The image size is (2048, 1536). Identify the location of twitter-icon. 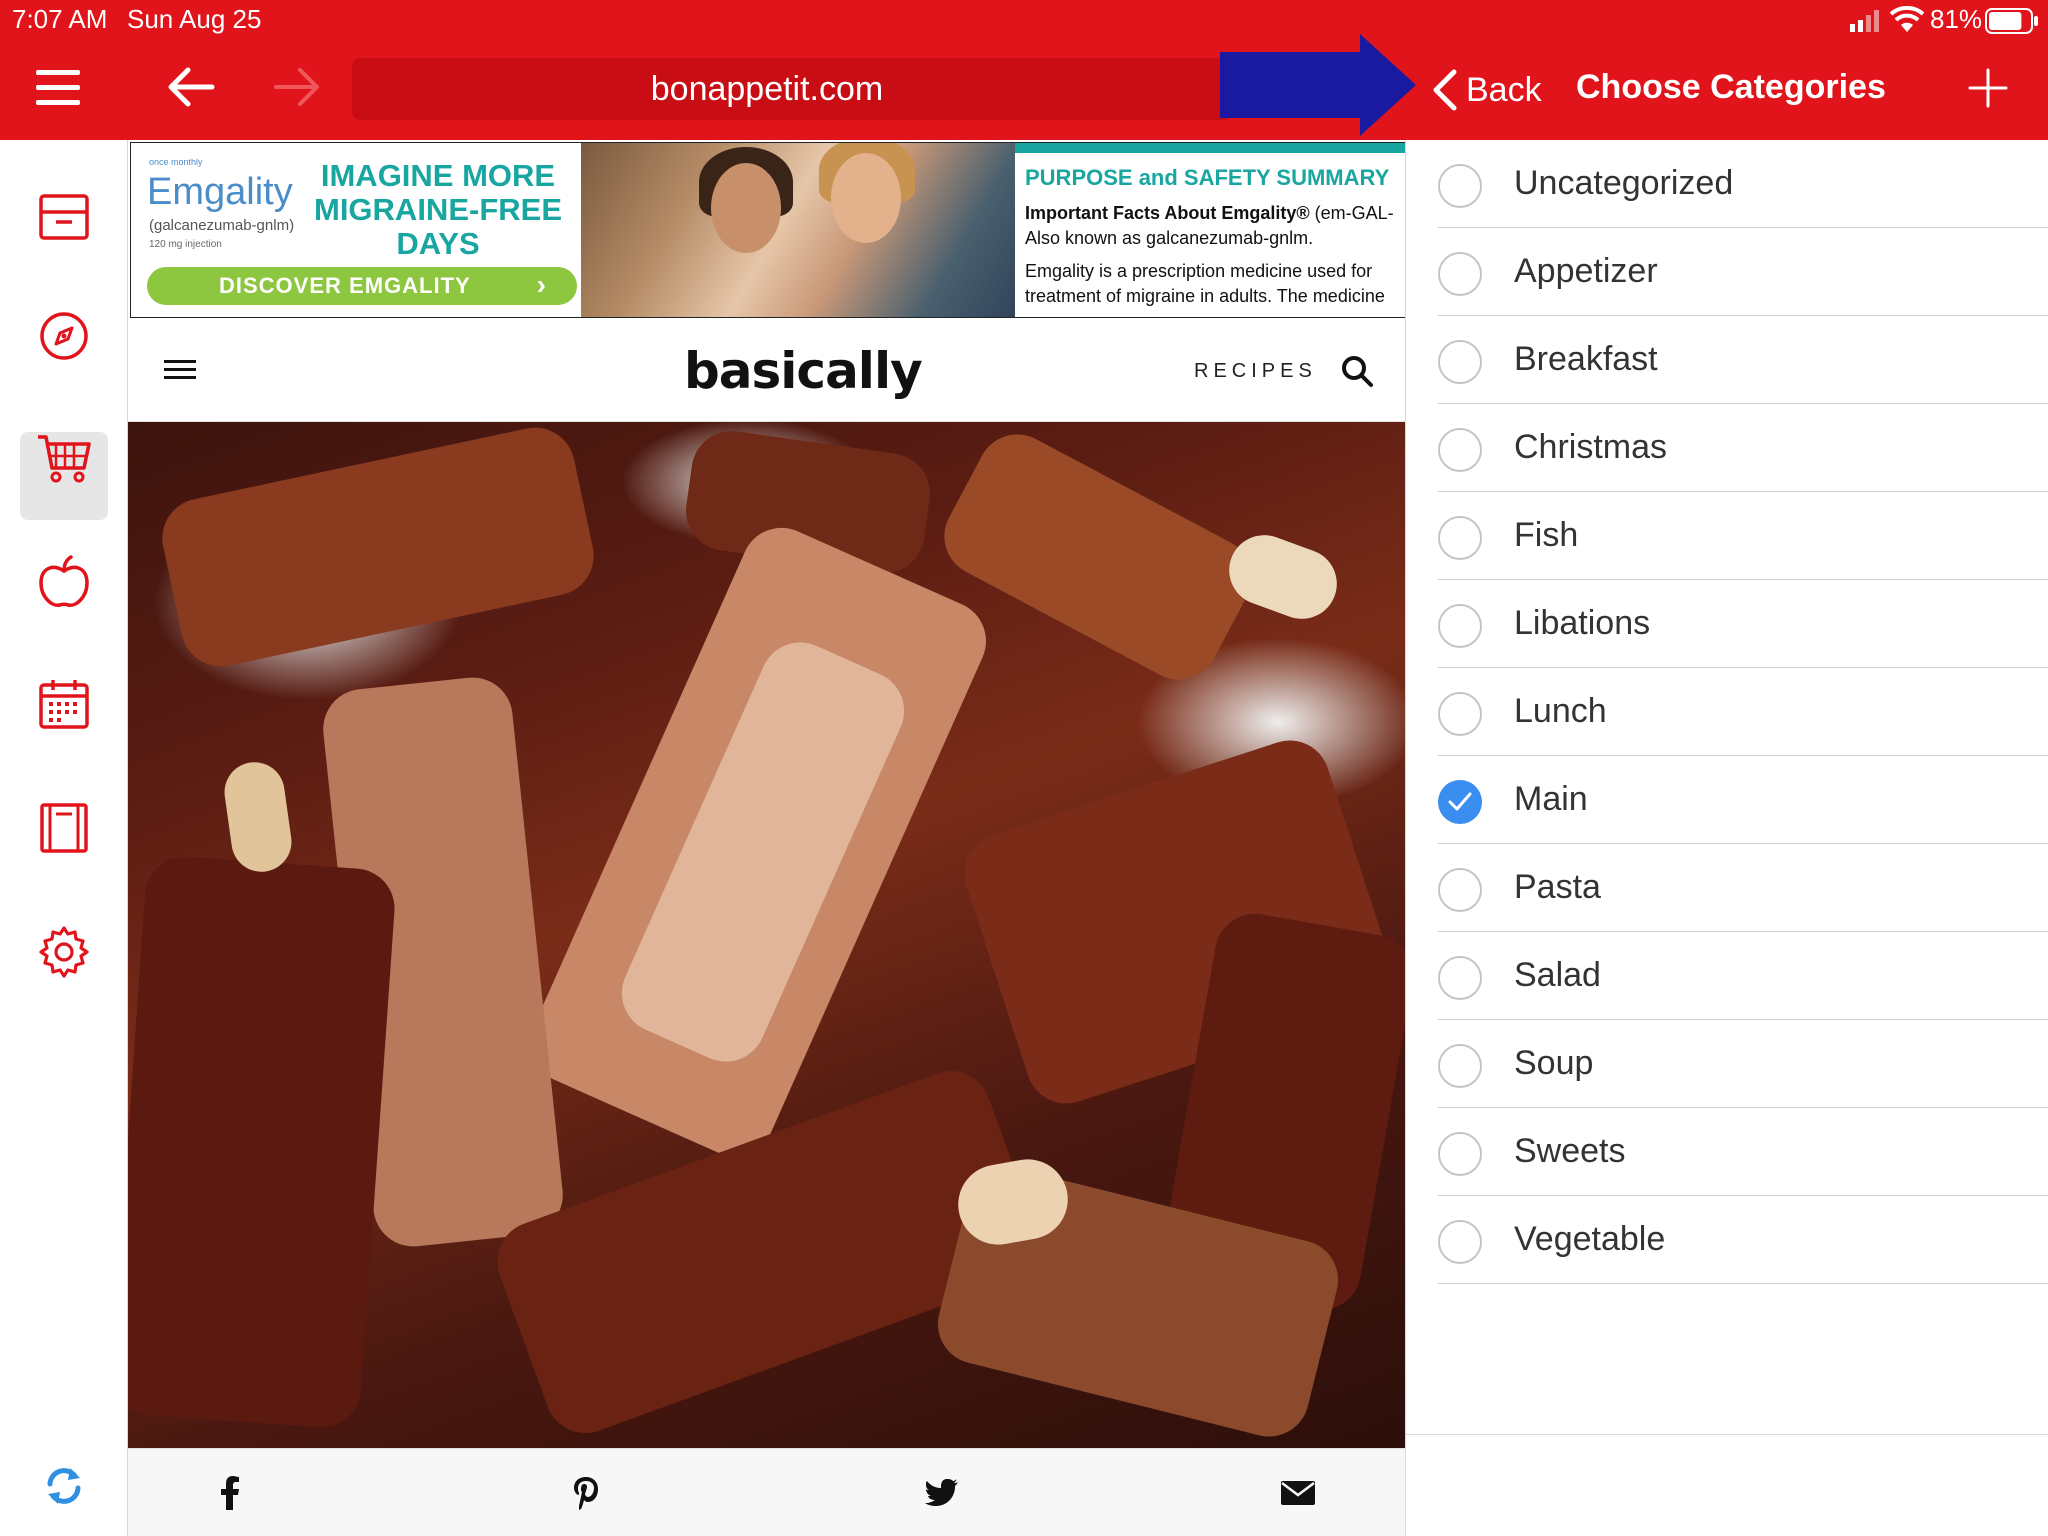
(941, 1492).